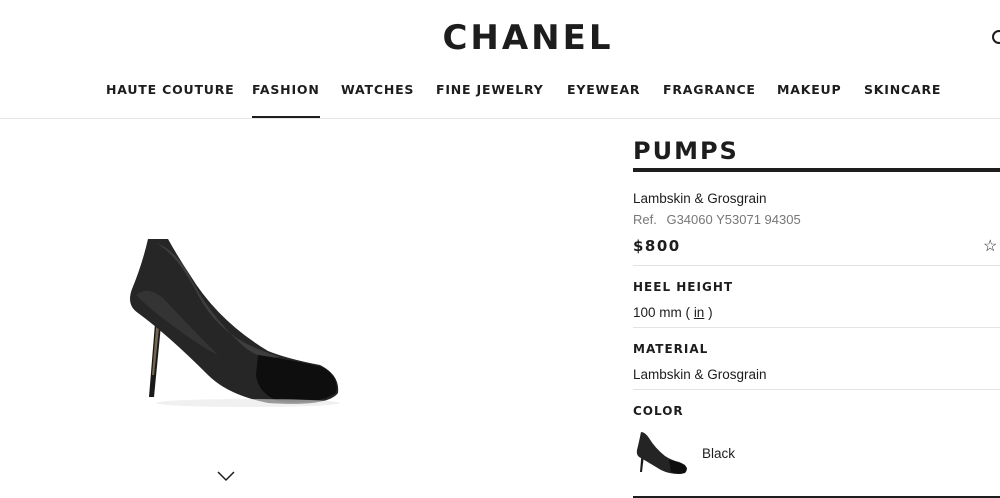  Describe the element at coordinates (990, 246) in the screenshot. I see `star-icon: ☆` at that location.